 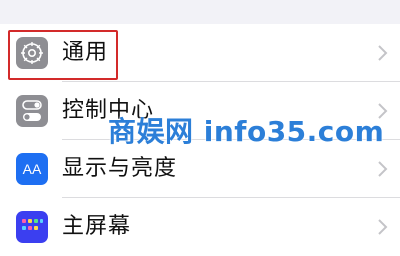 I want to click on highlight-box, so click(x=63, y=55).